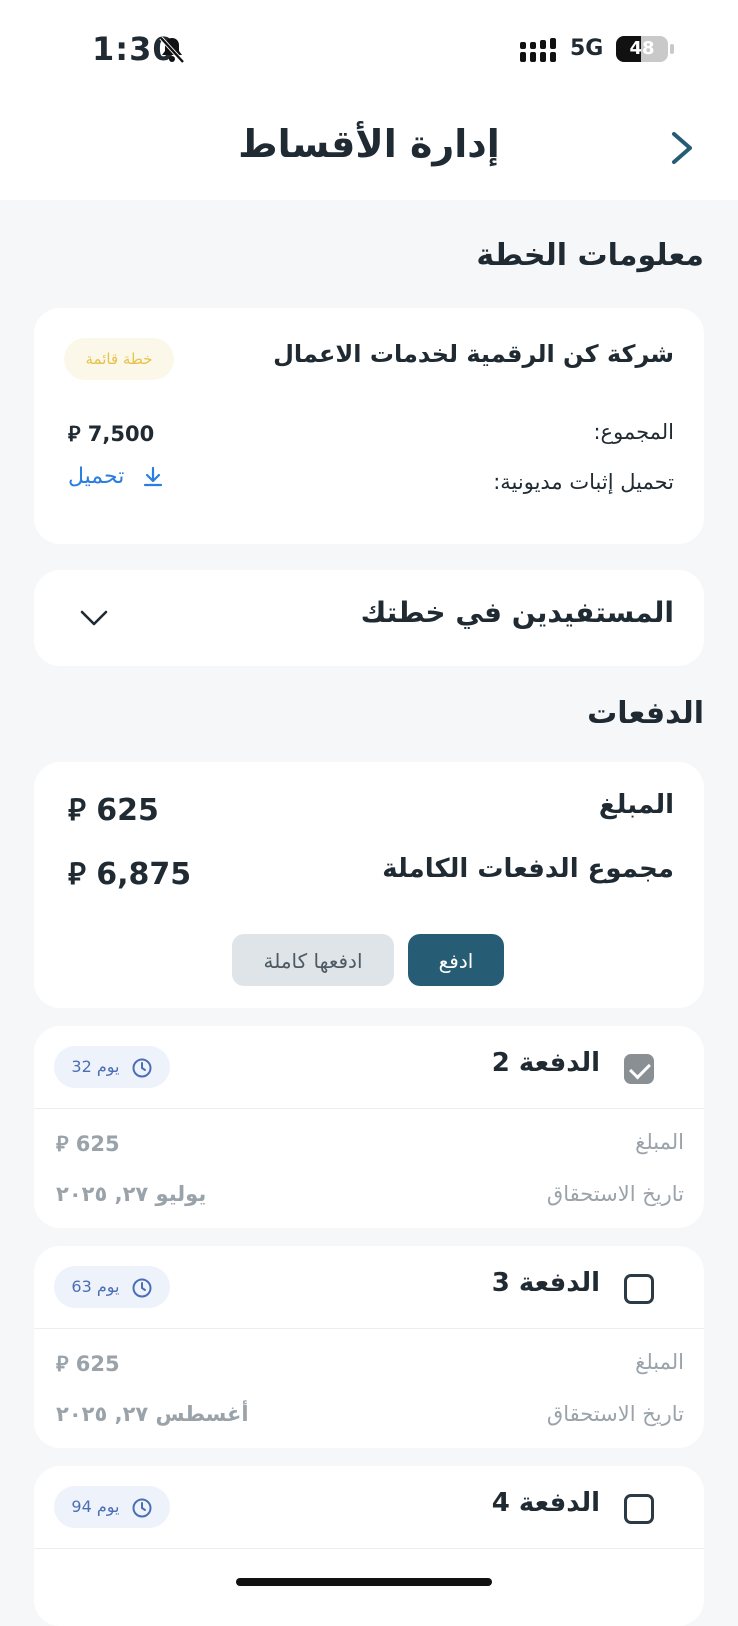 The height and width of the screenshot is (1626, 738). What do you see at coordinates (583, 482) in the screenshot?
I see `debt-proof-label: تحميل إثبات مديونية:` at bounding box center [583, 482].